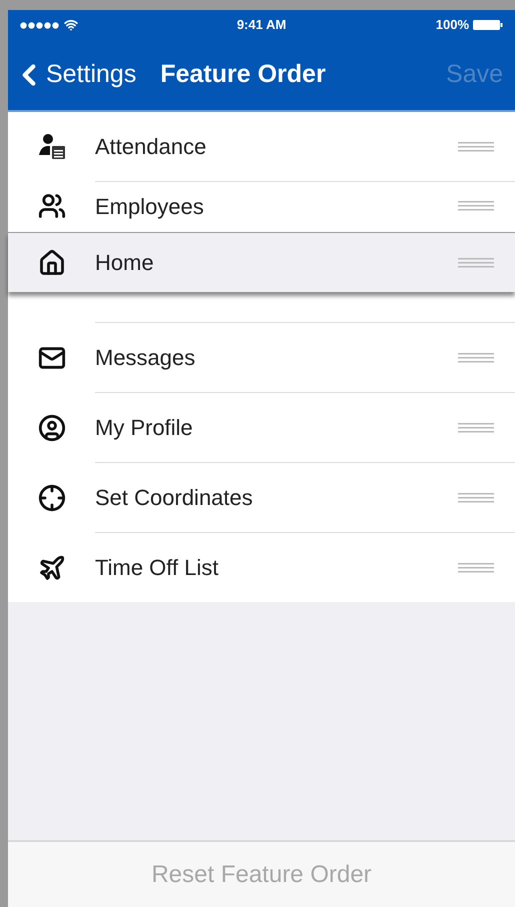  Describe the element at coordinates (71, 25) in the screenshot. I see `wifi-icon` at that location.